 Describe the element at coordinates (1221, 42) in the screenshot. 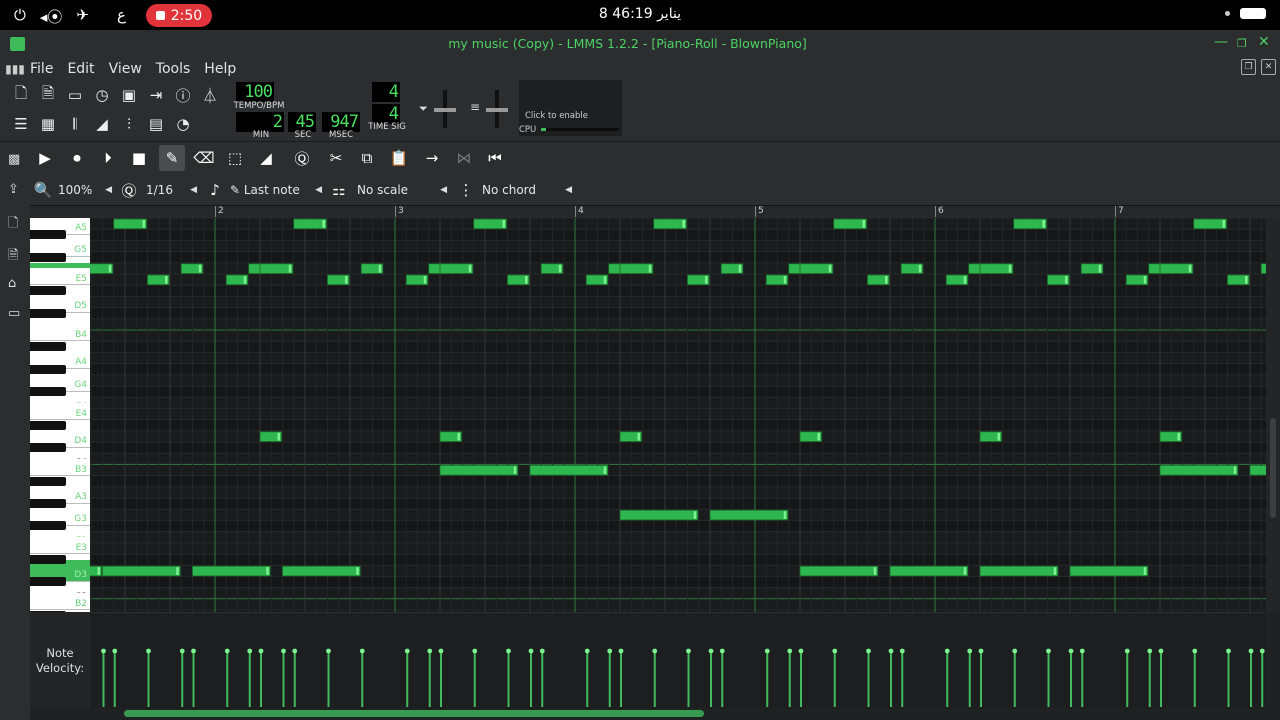

I see `minimize-icon: —` at that location.